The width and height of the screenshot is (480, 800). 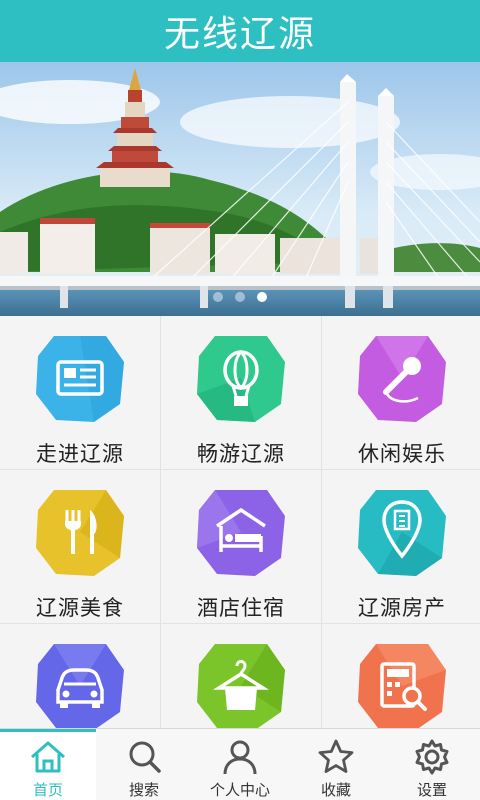 I want to click on grid-item-label: 走进辽源, so click(x=80, y=454).